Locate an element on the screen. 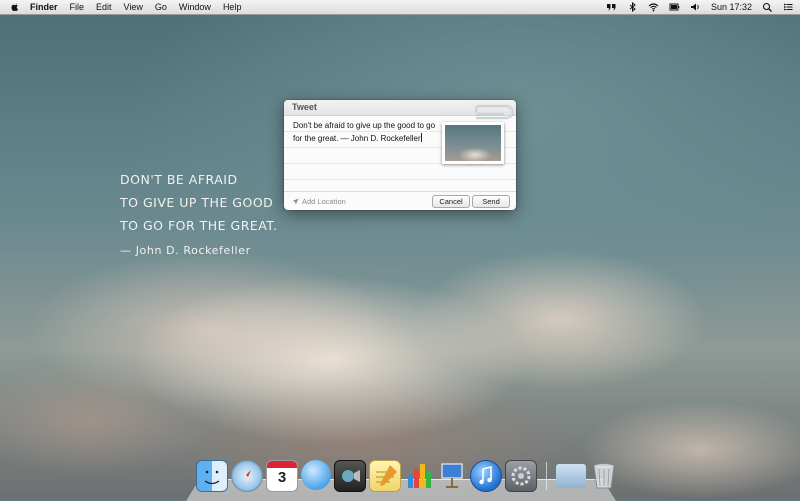 The image size is (800, 501). wifi-icon is located at coordinates (653, 7).